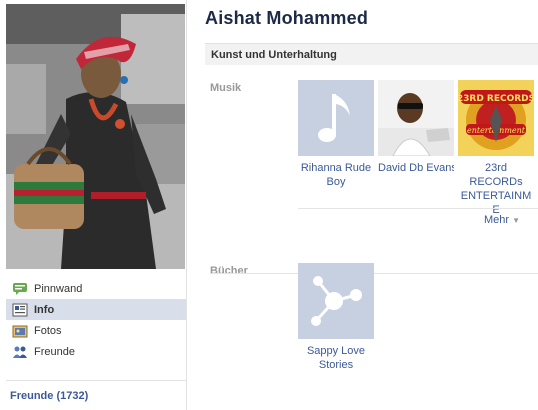 The image size is (538, 410). Describe the element at coordinates (336, 301) in the screenshot. I see `share-network-icon` at that location.